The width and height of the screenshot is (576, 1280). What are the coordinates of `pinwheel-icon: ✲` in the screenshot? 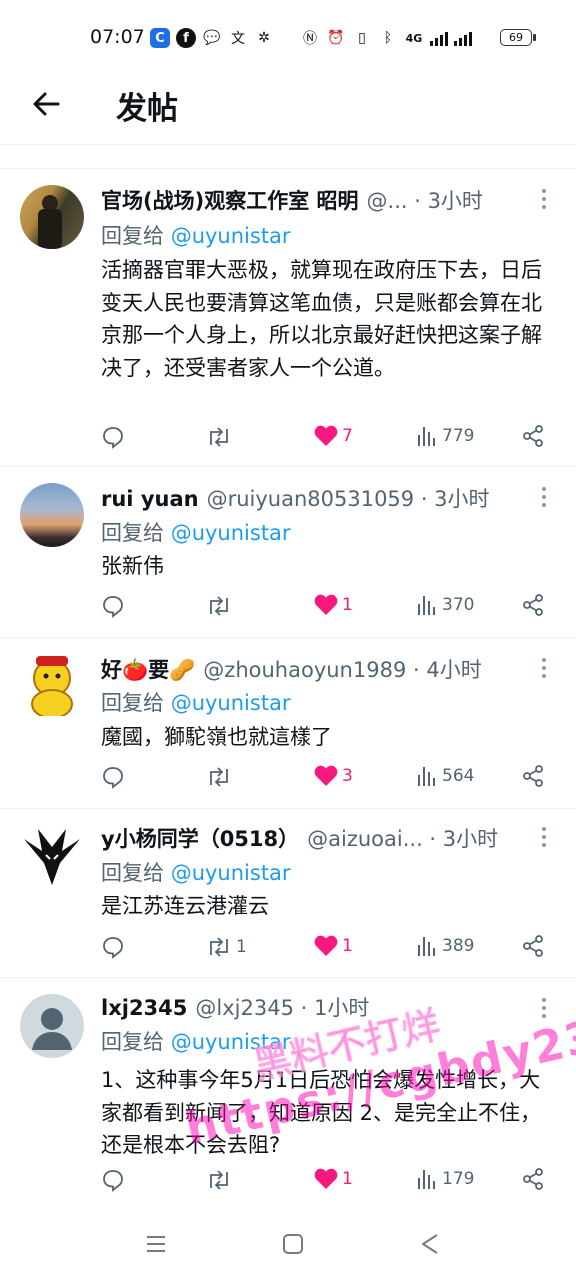 It's located at (264, 38).